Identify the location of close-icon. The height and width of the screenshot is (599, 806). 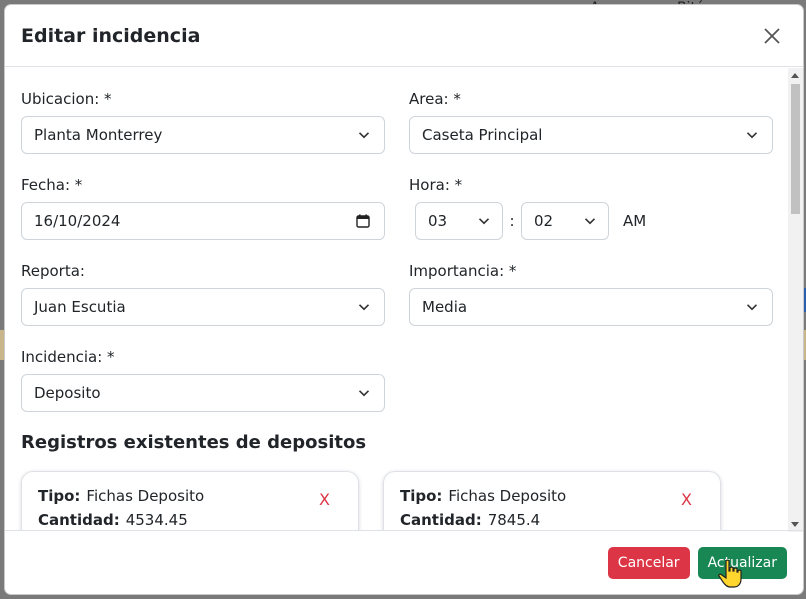
(772, 35).